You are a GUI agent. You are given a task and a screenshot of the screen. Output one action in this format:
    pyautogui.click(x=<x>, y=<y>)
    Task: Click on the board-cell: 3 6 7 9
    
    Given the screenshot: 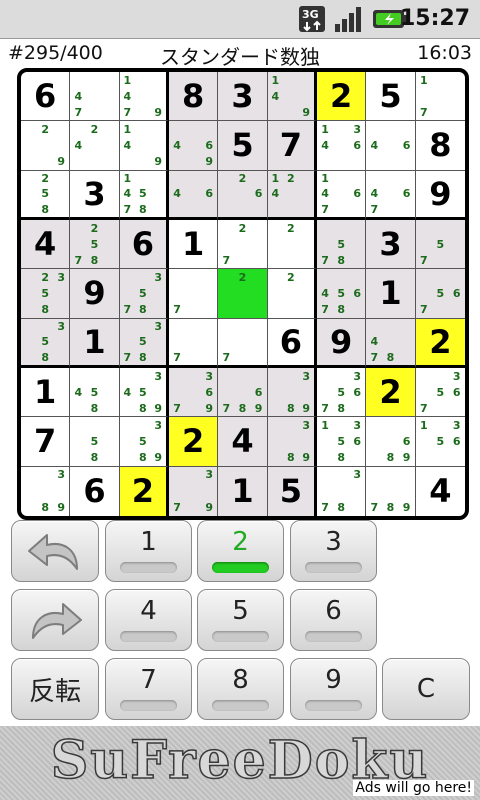 What is the action you would take?
    pyautogui.click(x=194, y=393)
    